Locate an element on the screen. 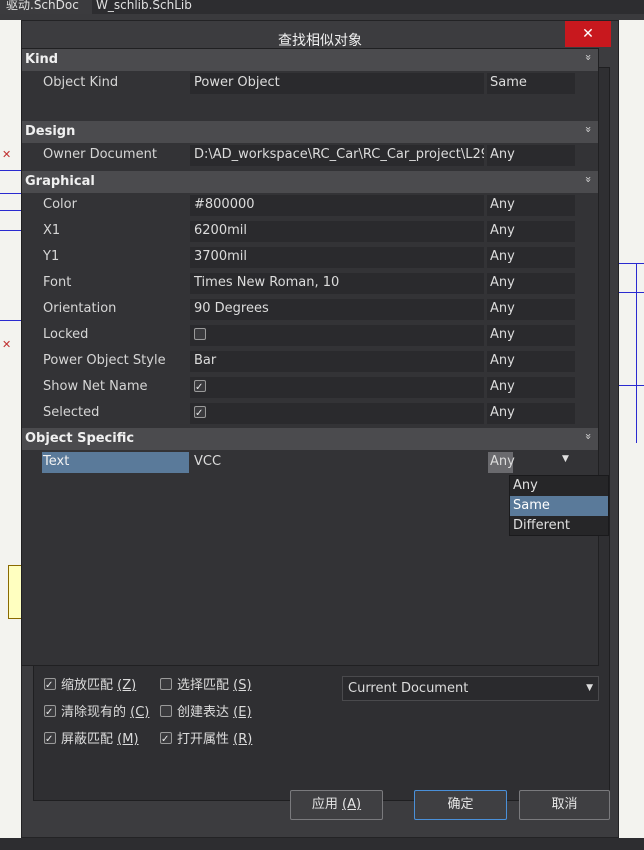 The height and width of the screenshot is (850, 644). section-kind: Kind » is located at coordinates (310, 60).